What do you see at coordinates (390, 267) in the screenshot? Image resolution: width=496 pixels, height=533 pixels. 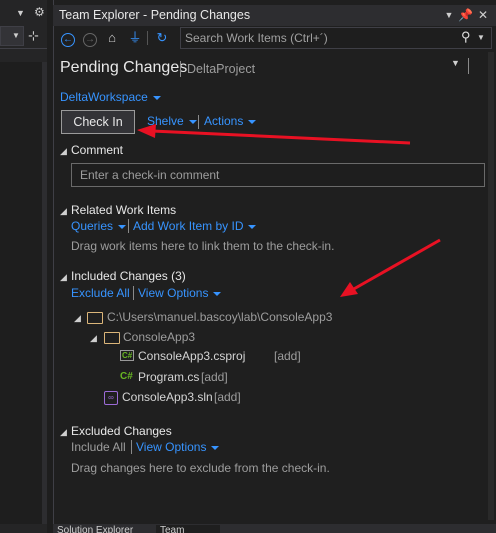 I see `annotation-arrow-changes` at bounding box center [390, 267].